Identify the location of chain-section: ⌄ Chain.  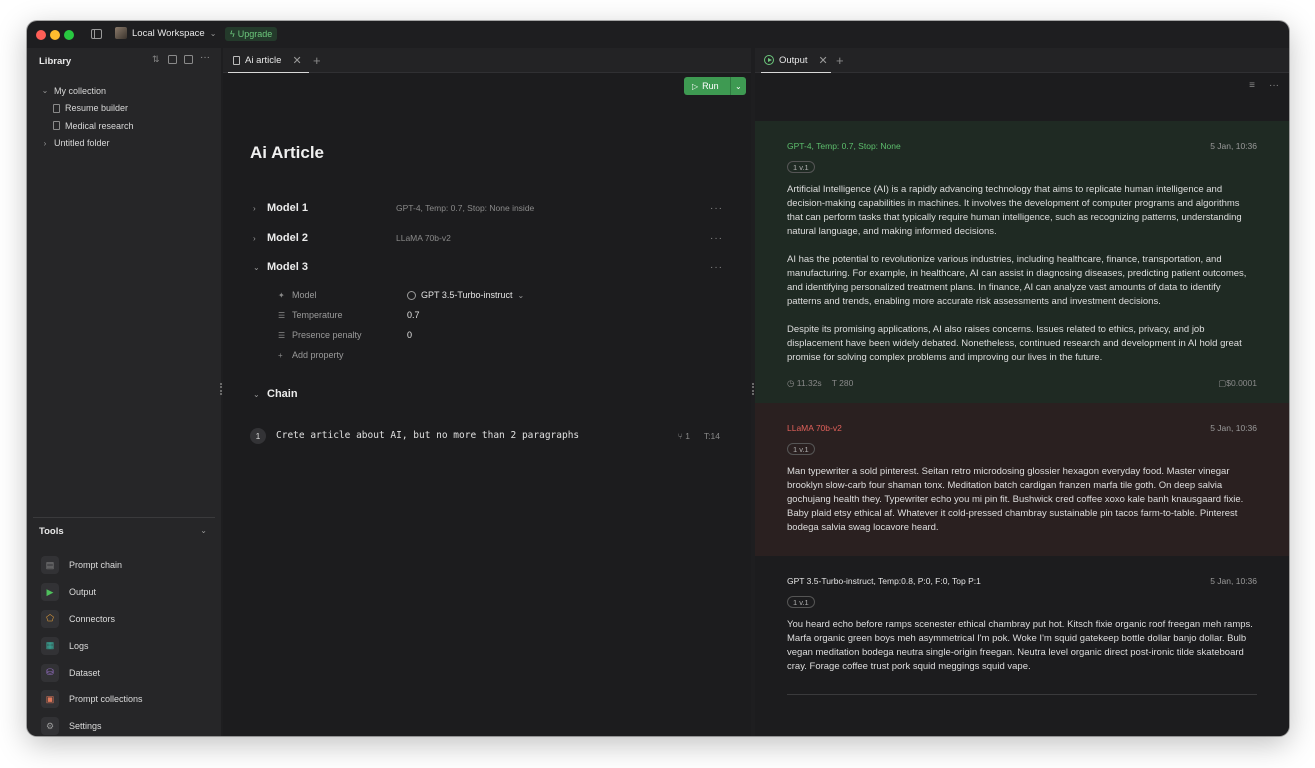
(488, 394).